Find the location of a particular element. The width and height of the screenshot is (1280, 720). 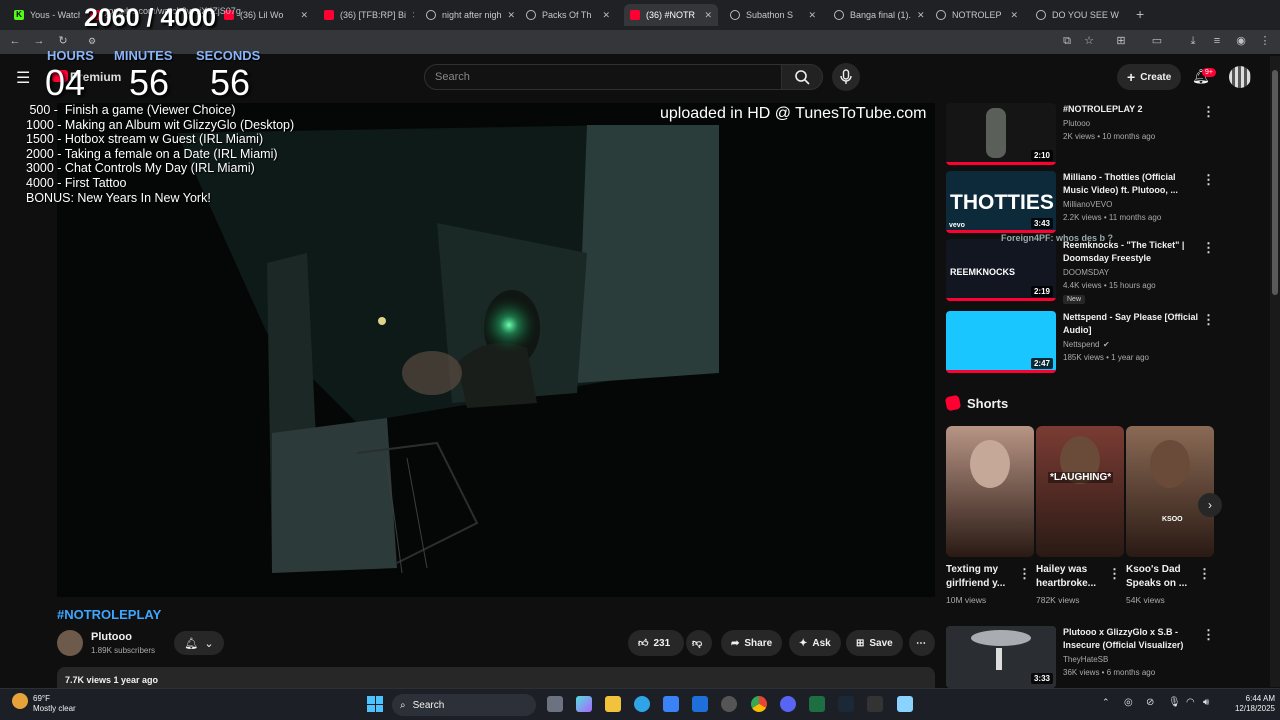

rec-title: #NOTROLEPLAY 2 is located at coordinates (1133, 109).